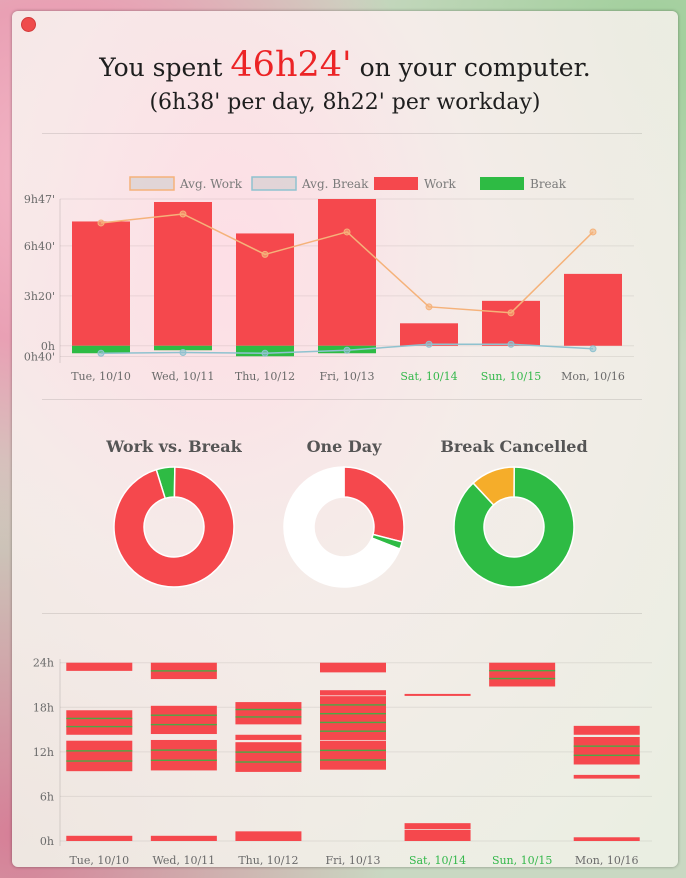  I want to click on close-button, so click(28, 24).